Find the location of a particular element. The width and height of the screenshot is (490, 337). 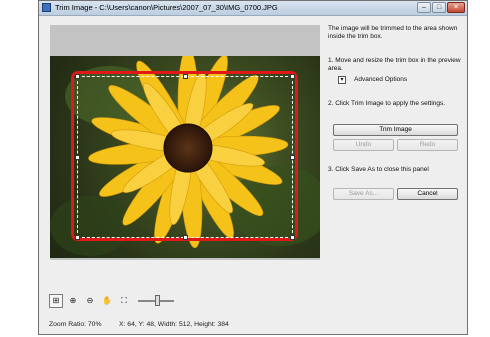

trim-handle-bottom is located at coordinates (185, 237).